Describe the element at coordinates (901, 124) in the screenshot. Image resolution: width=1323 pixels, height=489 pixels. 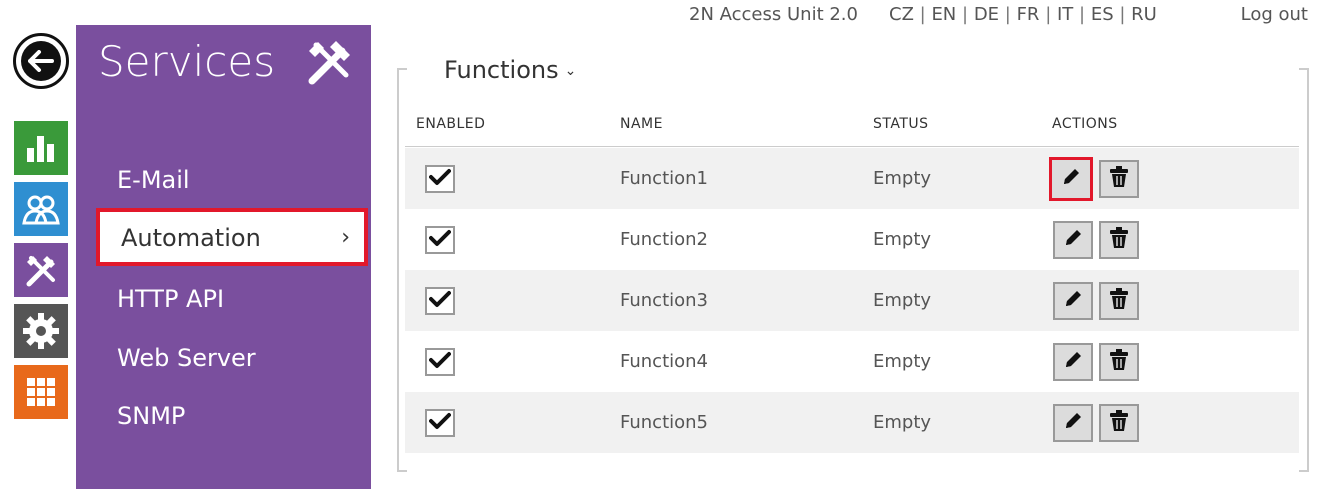
I see `column-status: STATUS` at that location.